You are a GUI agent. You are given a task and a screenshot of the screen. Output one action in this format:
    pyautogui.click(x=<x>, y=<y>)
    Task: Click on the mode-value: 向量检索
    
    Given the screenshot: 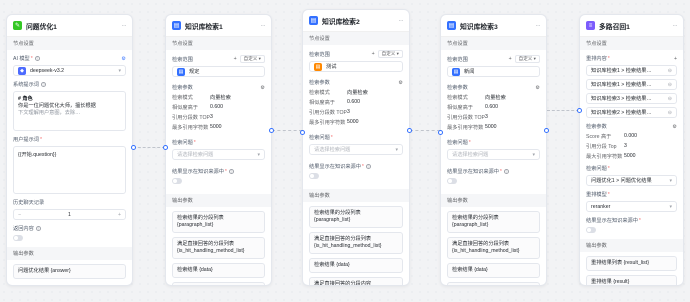 What is the action you would take?
    pyautogui.click(x=495, y=98)
    